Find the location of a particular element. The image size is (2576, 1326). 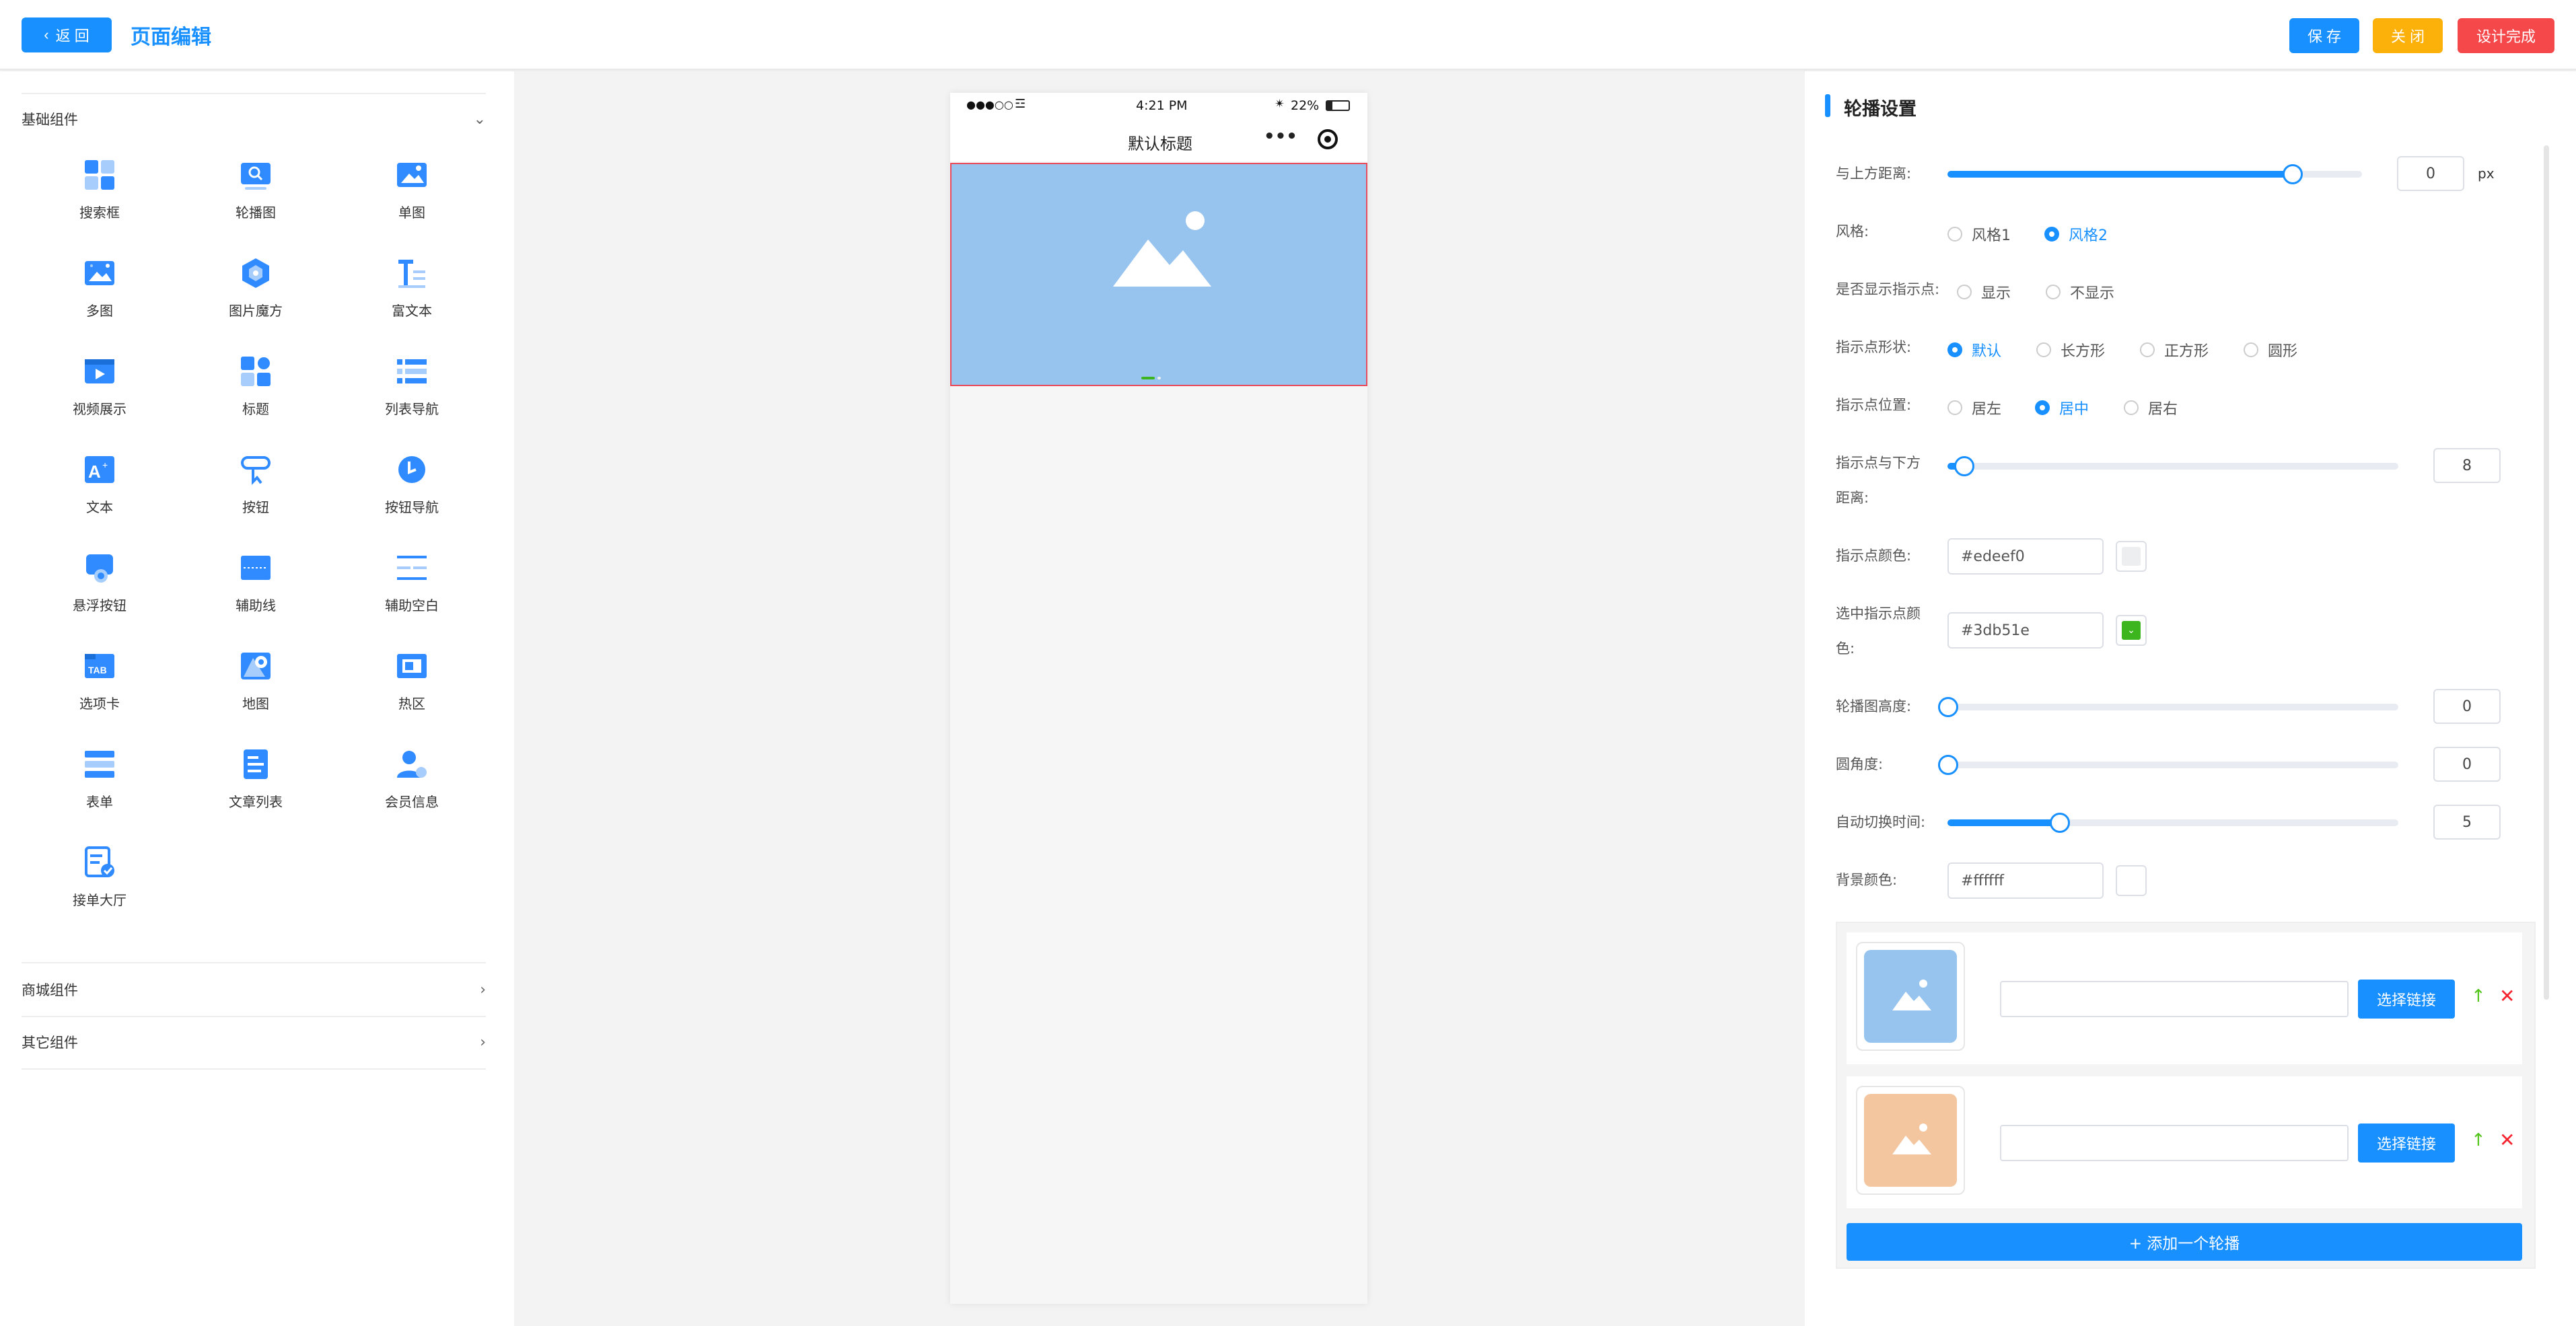

dot-bottom-input: 8 is located at coordinates (2467, 465).